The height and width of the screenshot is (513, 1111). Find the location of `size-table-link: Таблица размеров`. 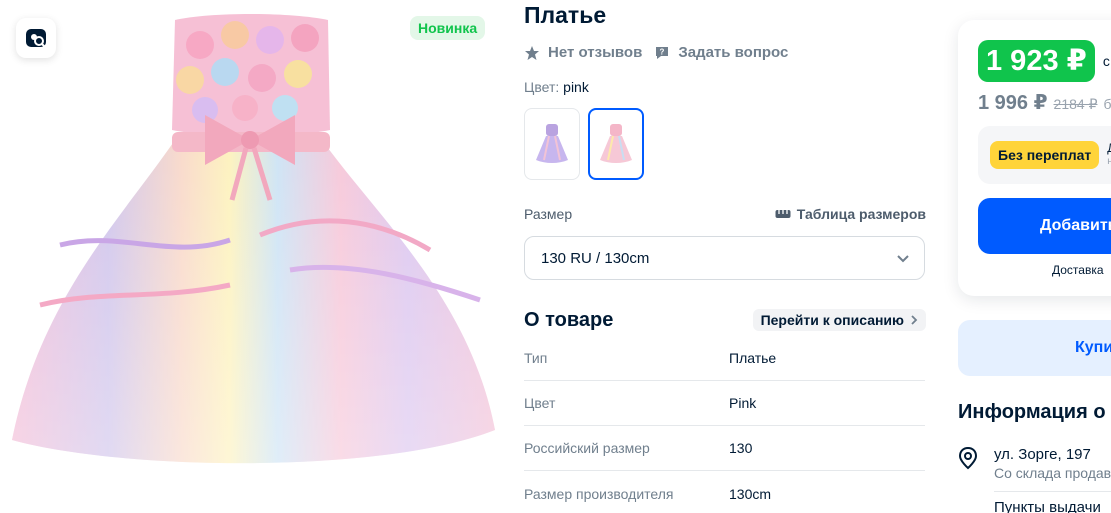

size-table-link: Таблица размеров is located at coordinates (850, 214).